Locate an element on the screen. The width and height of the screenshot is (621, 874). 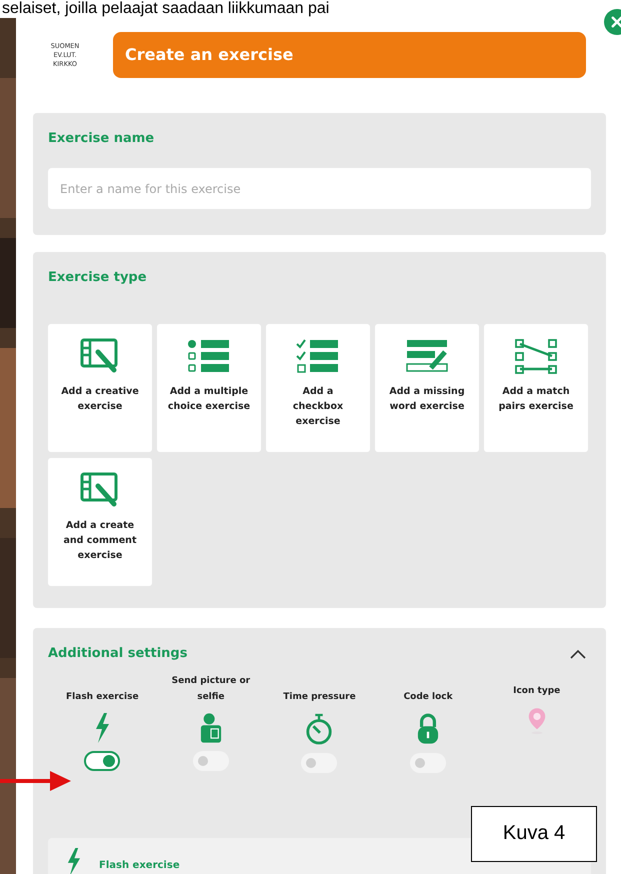
checklist-icon is located at coordinates (318, 356).